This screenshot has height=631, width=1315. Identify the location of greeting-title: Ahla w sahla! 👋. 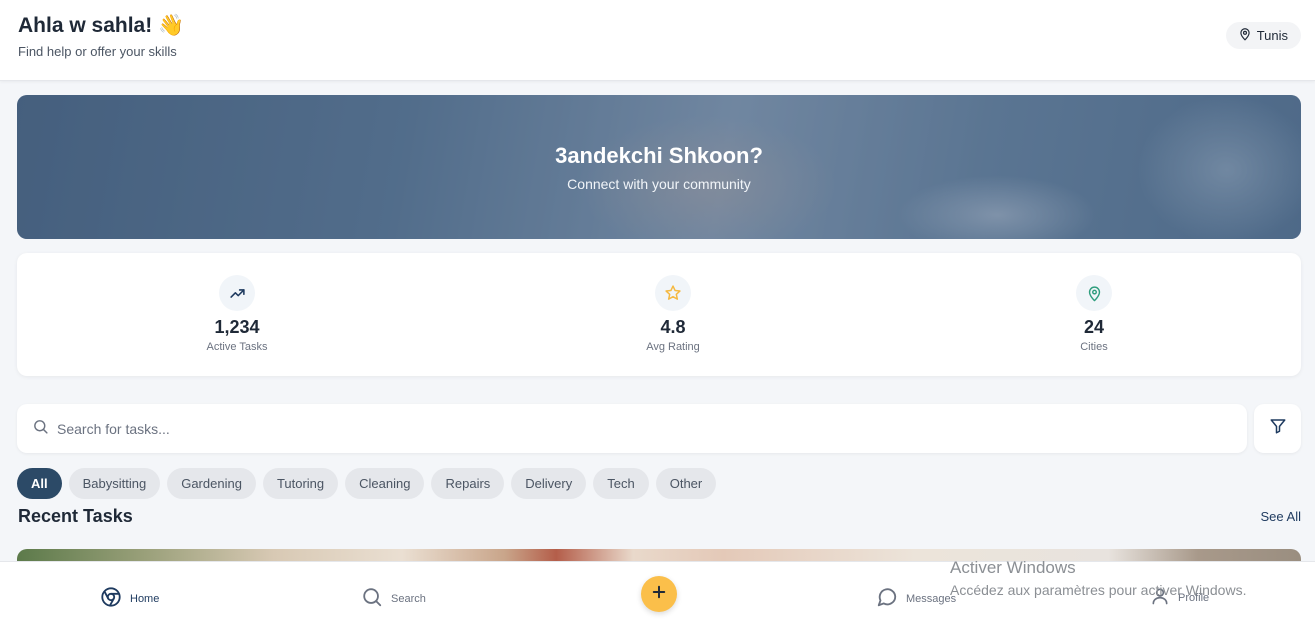
(101, 25).